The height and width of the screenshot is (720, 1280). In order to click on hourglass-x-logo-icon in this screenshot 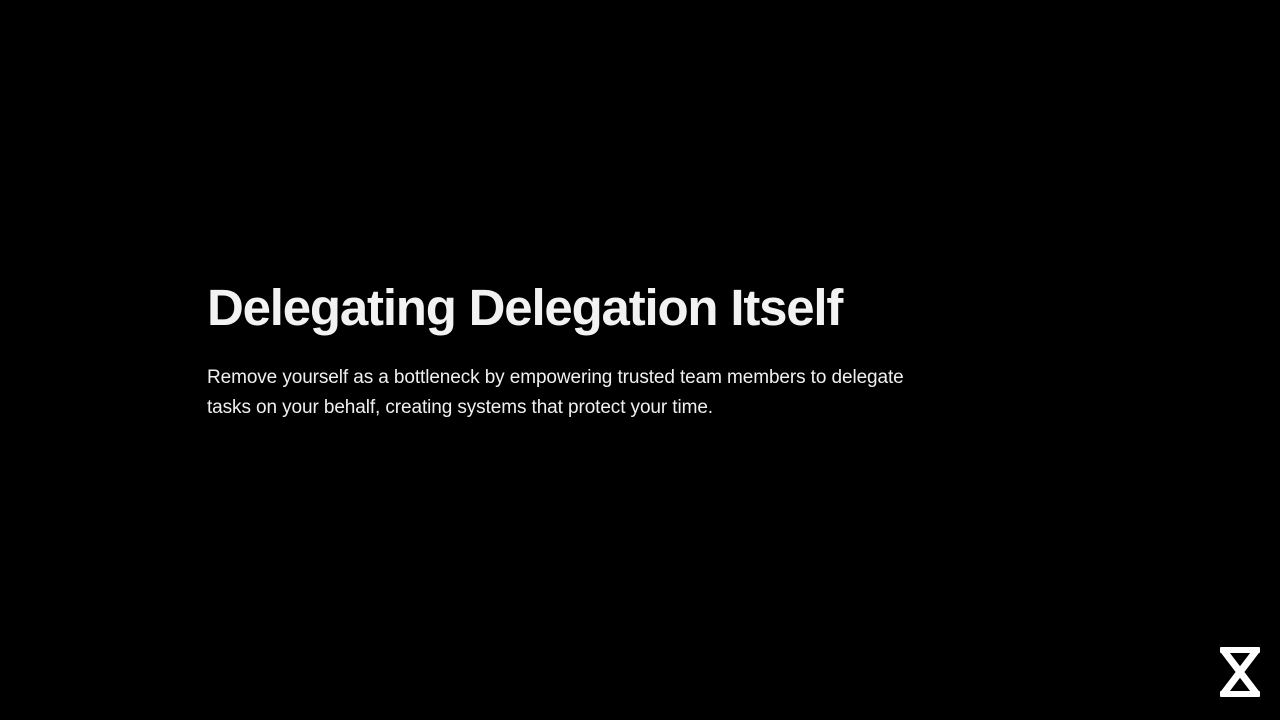, I will do `click(1240, 672)`.